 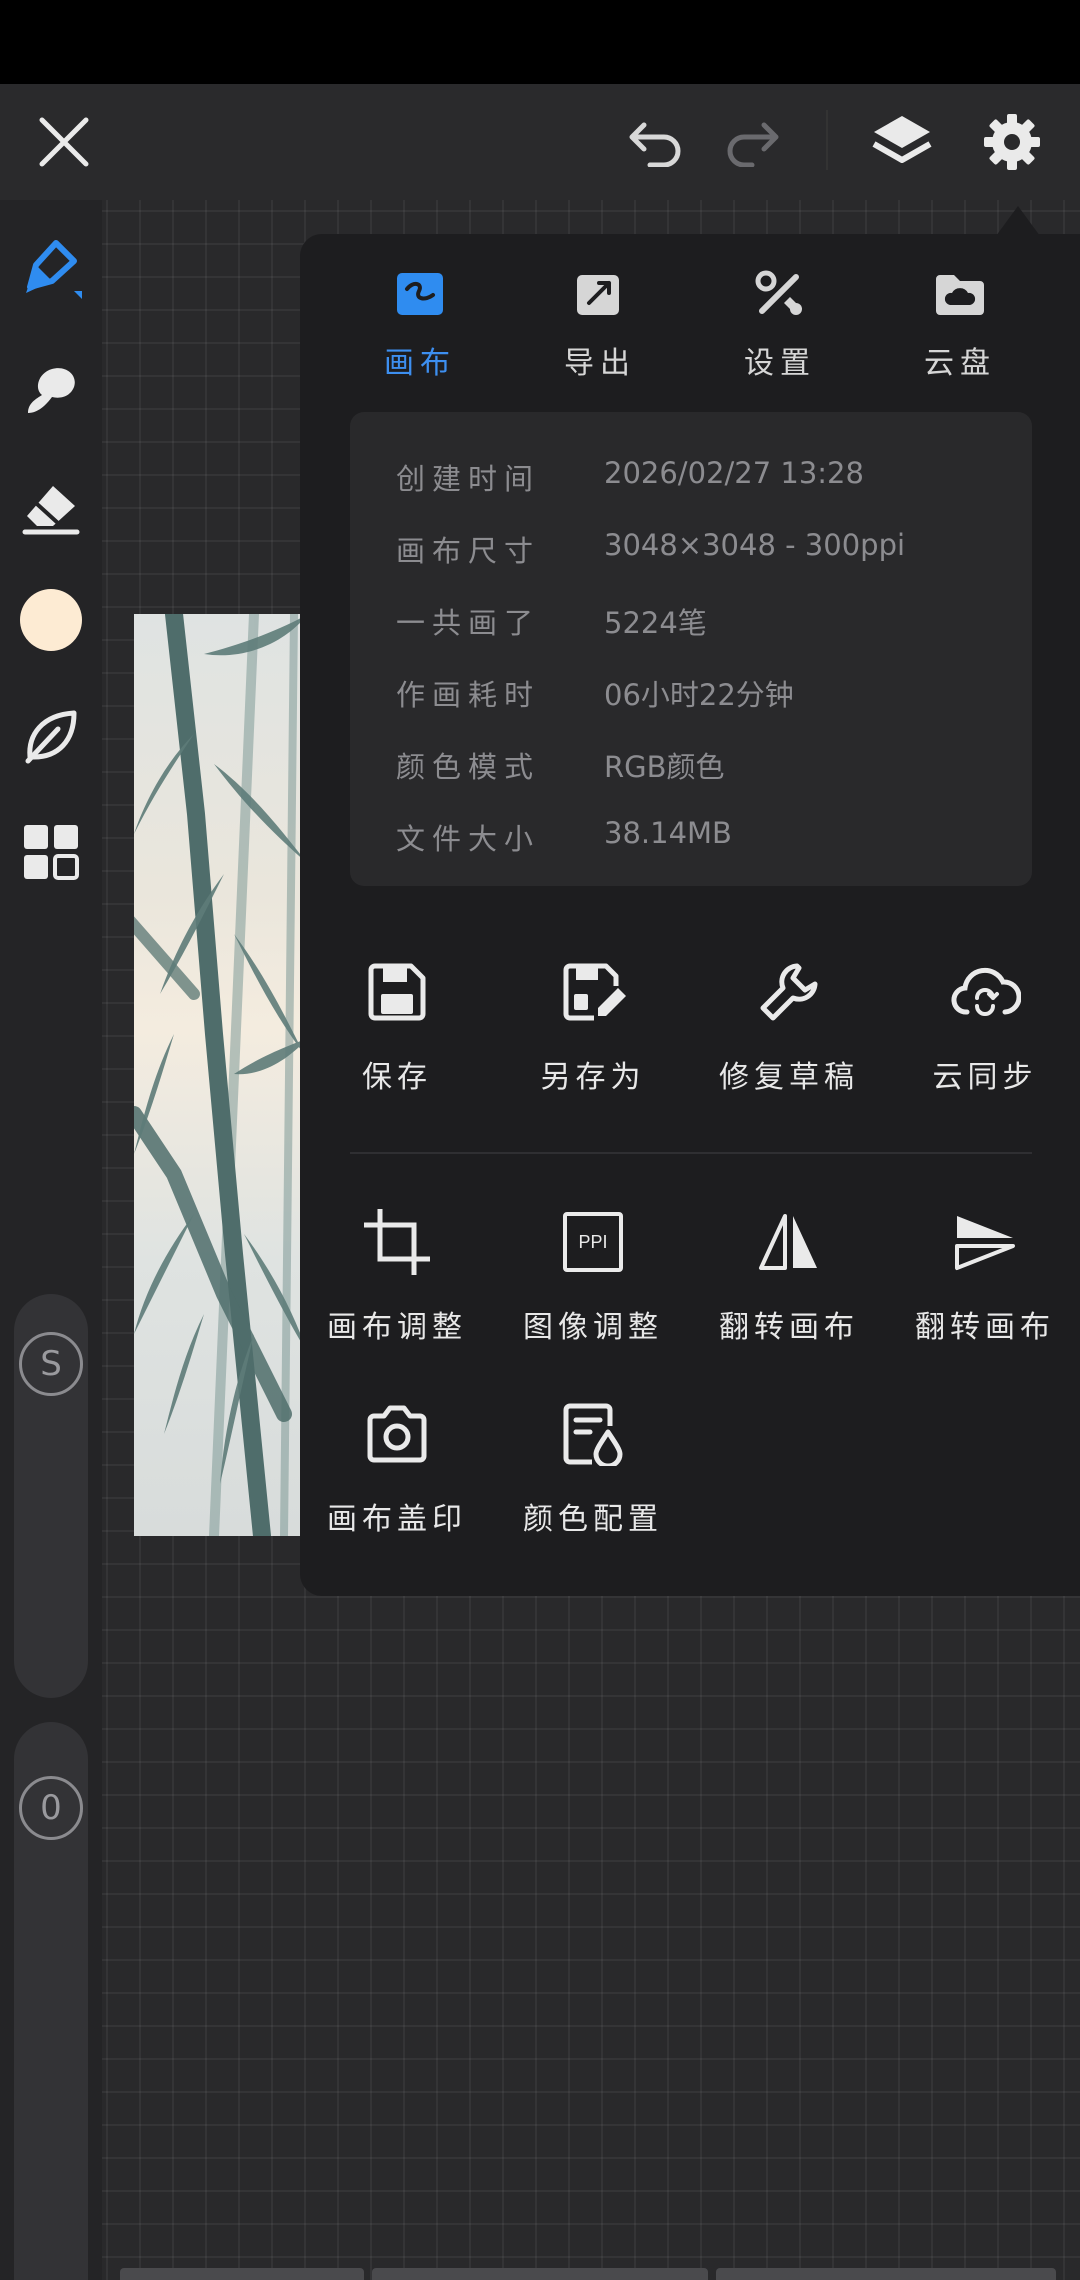 I want to click on bamboo-image, so click(x=221, y=1075).